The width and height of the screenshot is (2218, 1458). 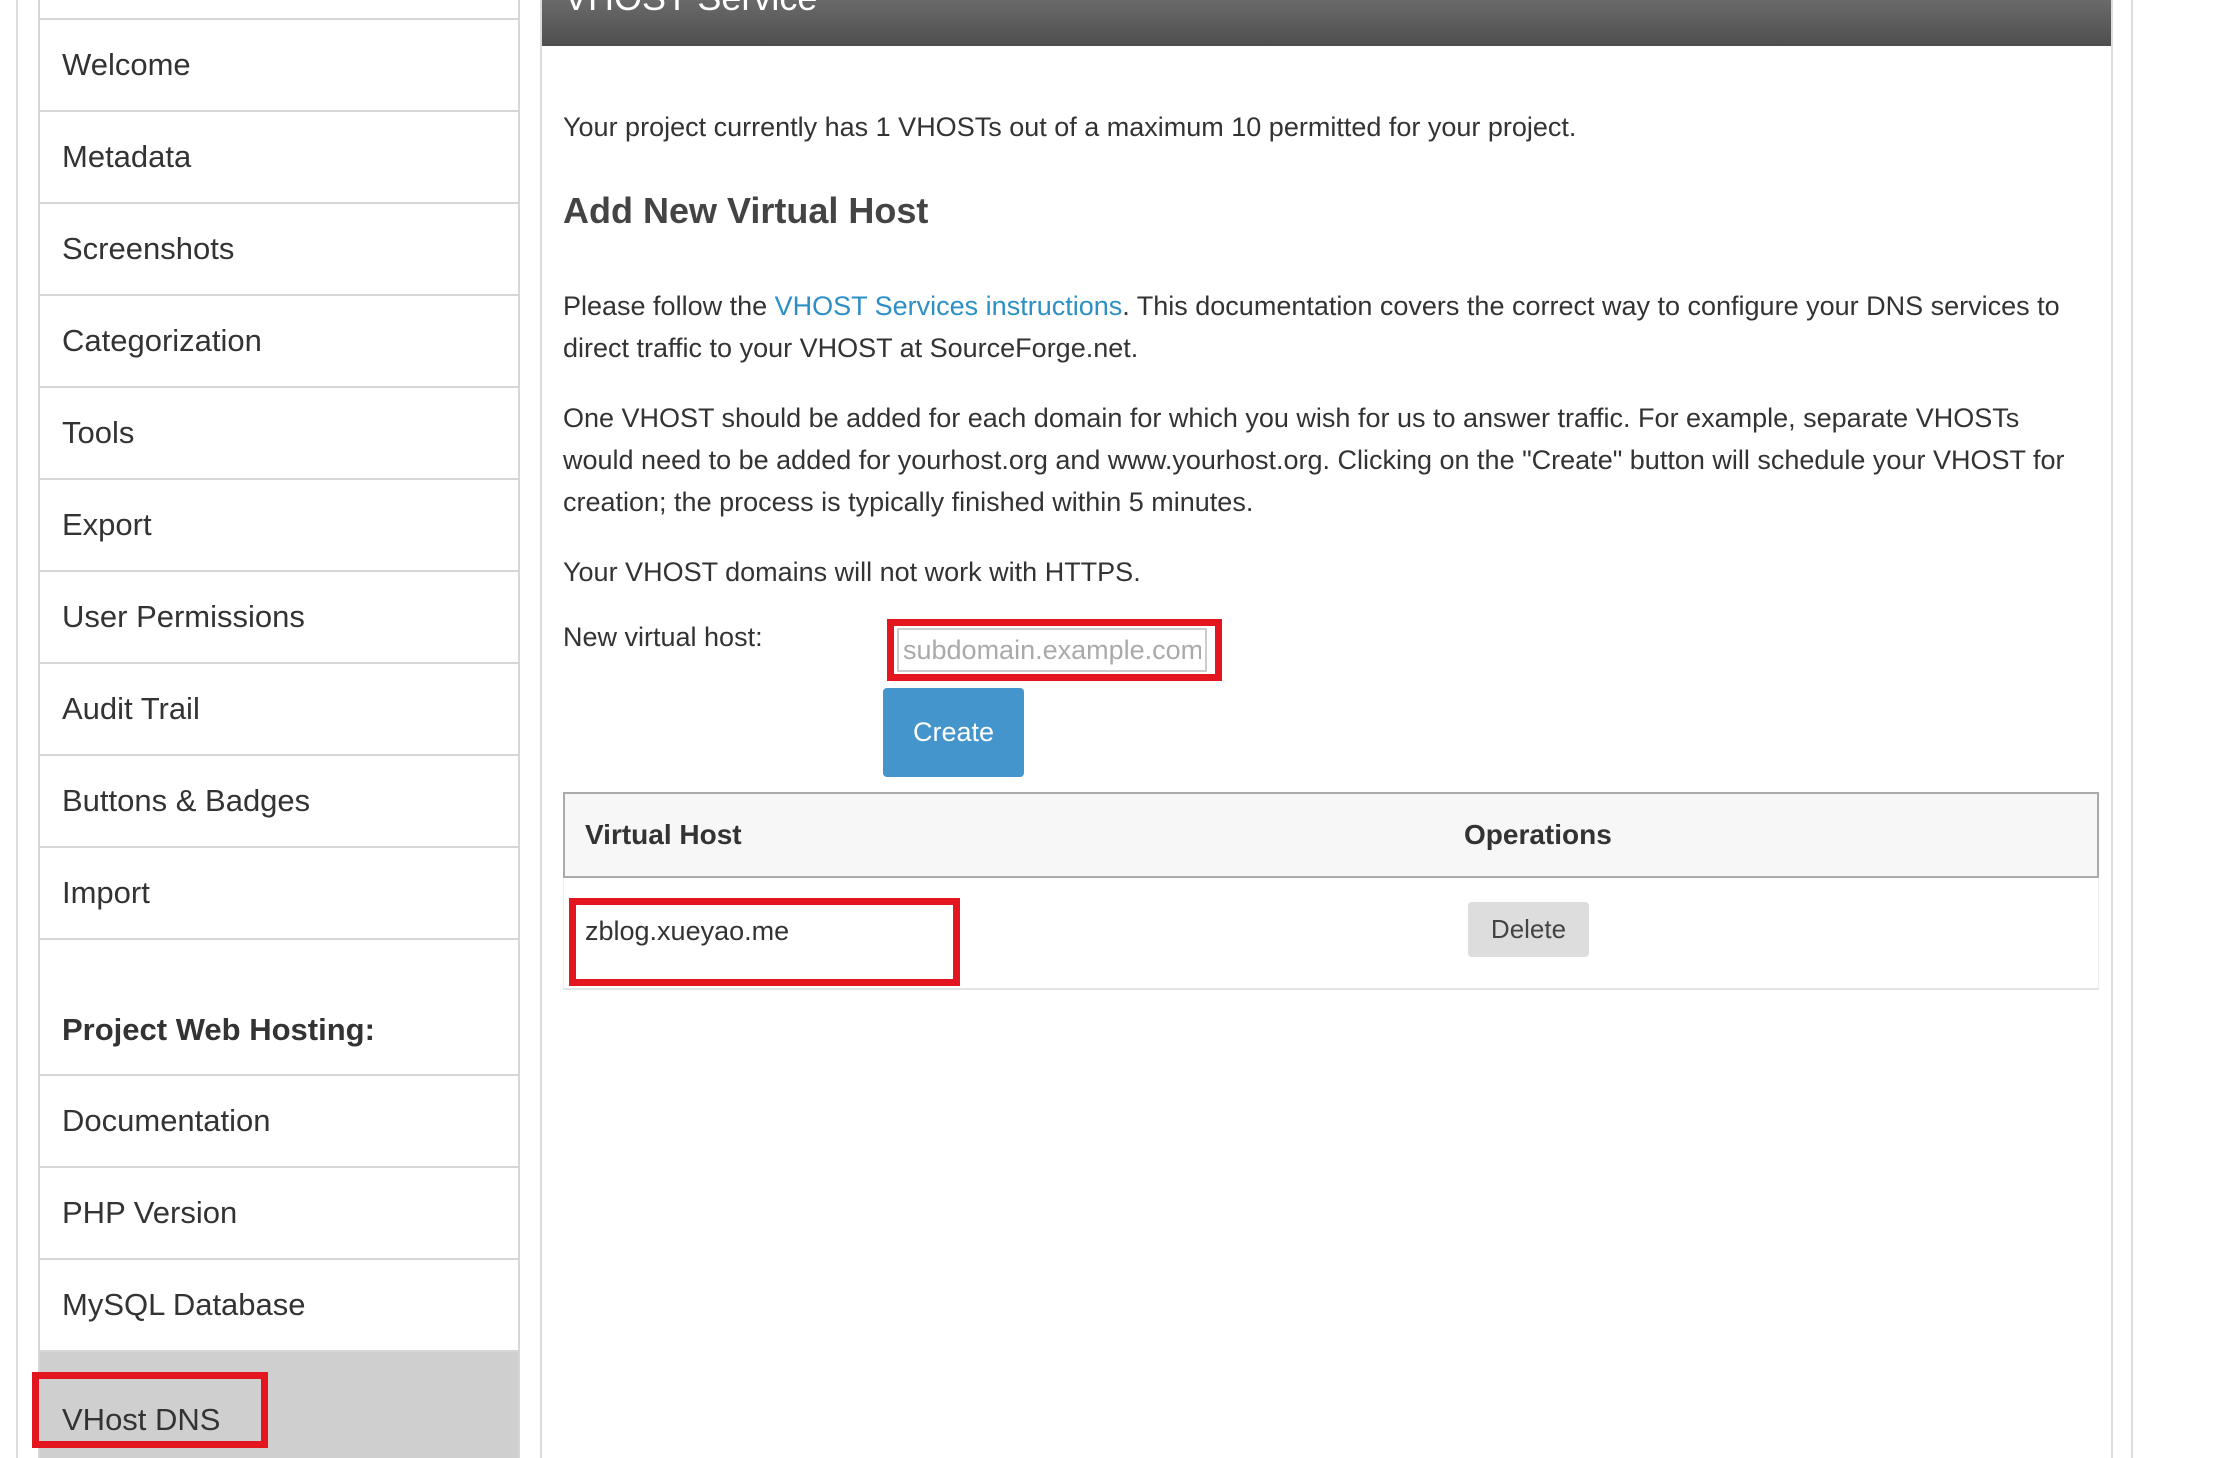 What do you see at coordinates (1326, 23) in the screenshot?
I see `section-header: VHOST Service` at bounding box center [1326, 23].